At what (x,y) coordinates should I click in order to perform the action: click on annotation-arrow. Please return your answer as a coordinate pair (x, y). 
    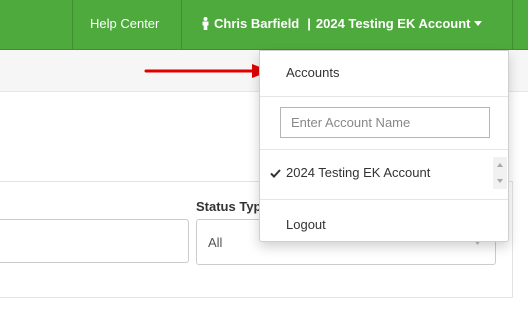
    Looking at the image, I should click on (207, 71).